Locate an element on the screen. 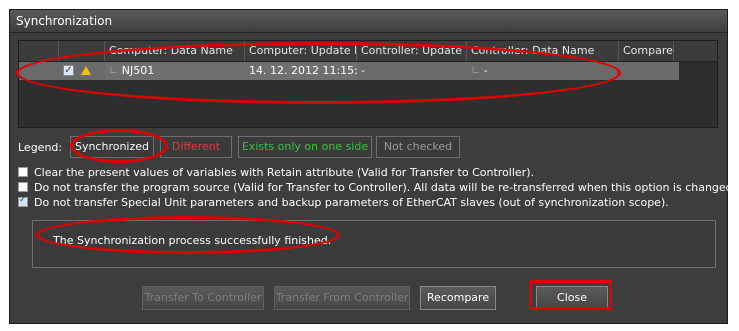  cell-computer-data-name: ∟ NJ501 is located at coordinates (175, 71).